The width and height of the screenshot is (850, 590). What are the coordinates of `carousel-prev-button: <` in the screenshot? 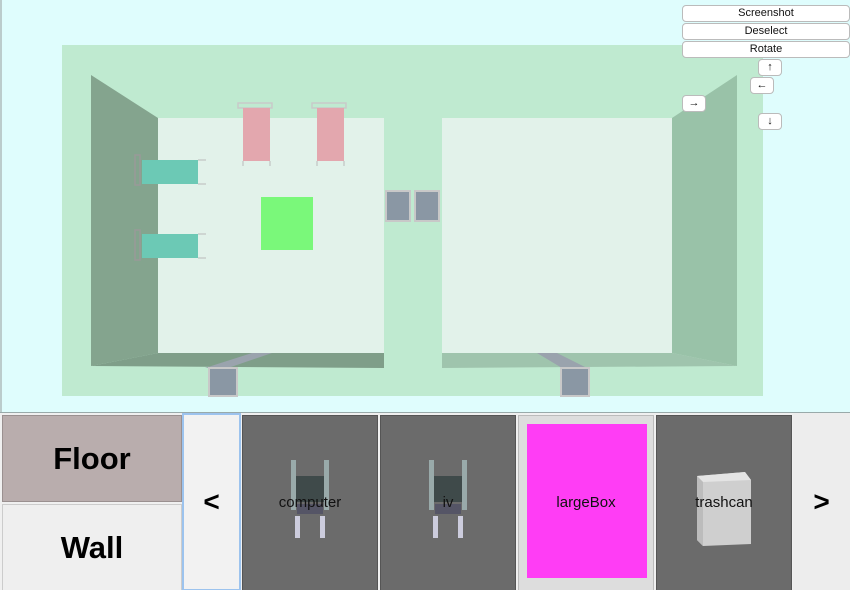 It's located at (211, 501).